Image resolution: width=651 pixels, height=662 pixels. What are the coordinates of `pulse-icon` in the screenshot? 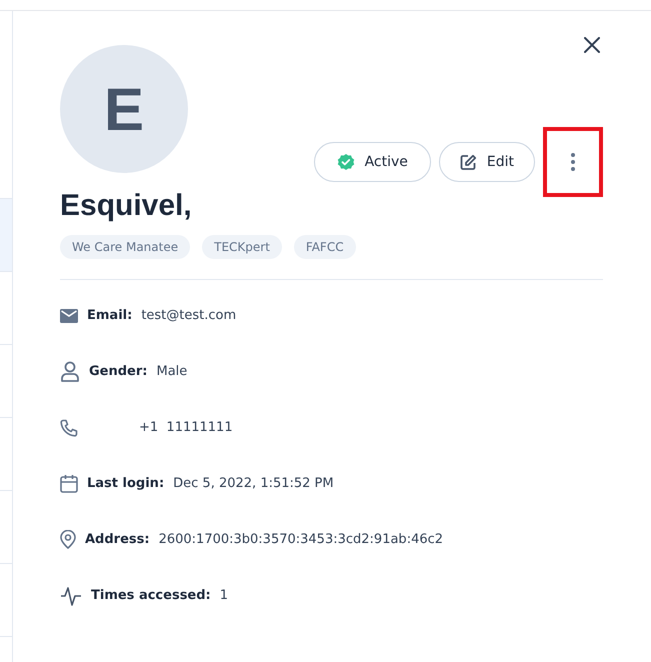 It's located at (71, 596).